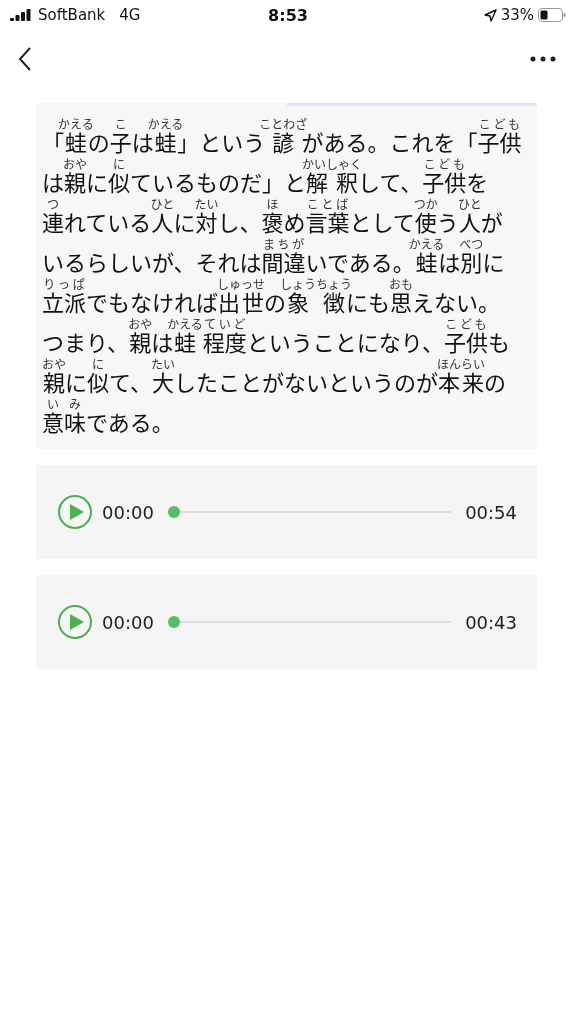  I want to click on location-icon, so click(490, 15).